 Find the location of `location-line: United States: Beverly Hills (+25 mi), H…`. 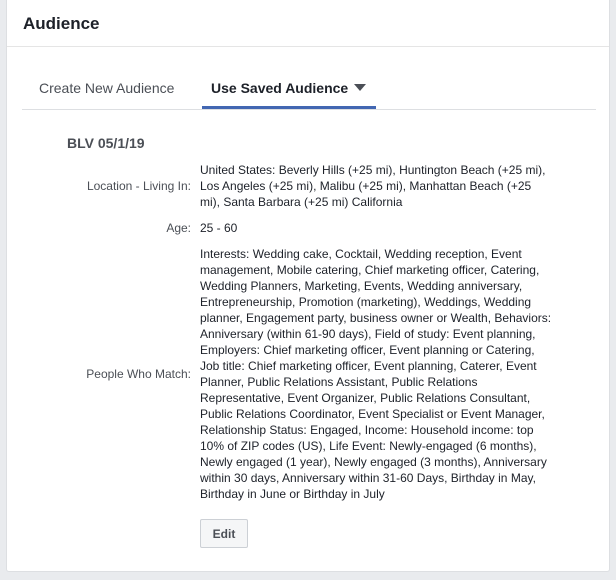

location-line: United States: Beverly Hills (+25 mi), H… is located at coordinates (373, 170).